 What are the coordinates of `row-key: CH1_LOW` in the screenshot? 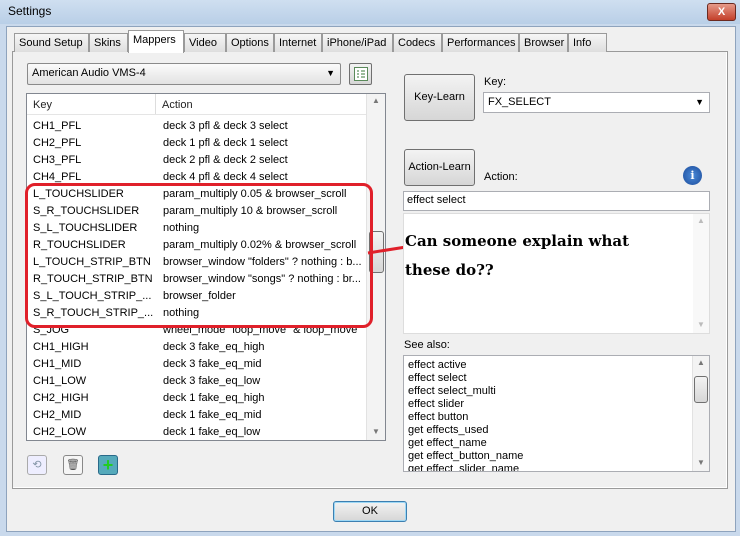 It's located at (60, 381).